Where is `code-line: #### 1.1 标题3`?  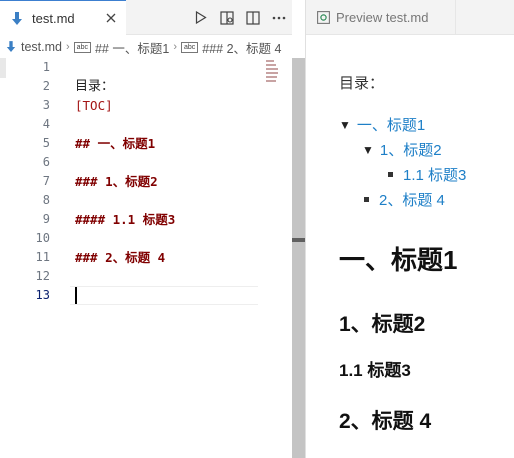
code-line: #### 1.1 标题3 is located at coordinates (125, 219).